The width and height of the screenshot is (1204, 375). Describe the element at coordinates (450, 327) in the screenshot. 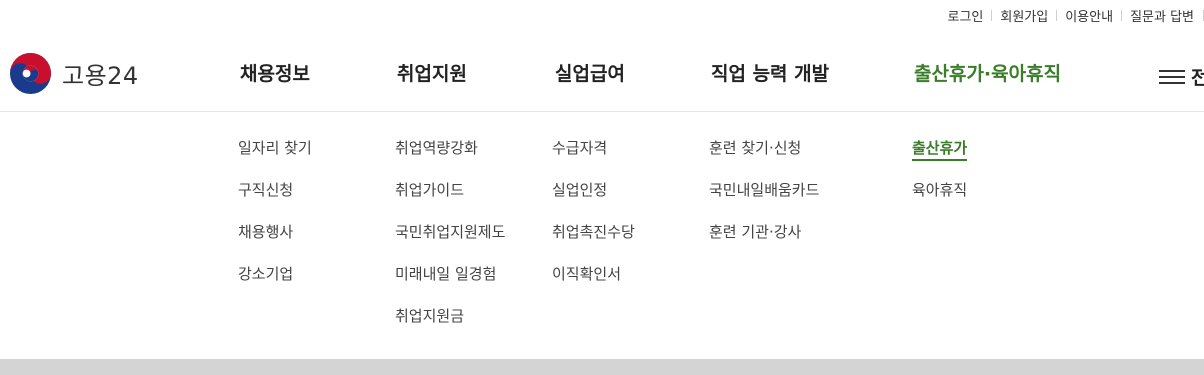

I see `menu-item: 취업지원금` at that location.